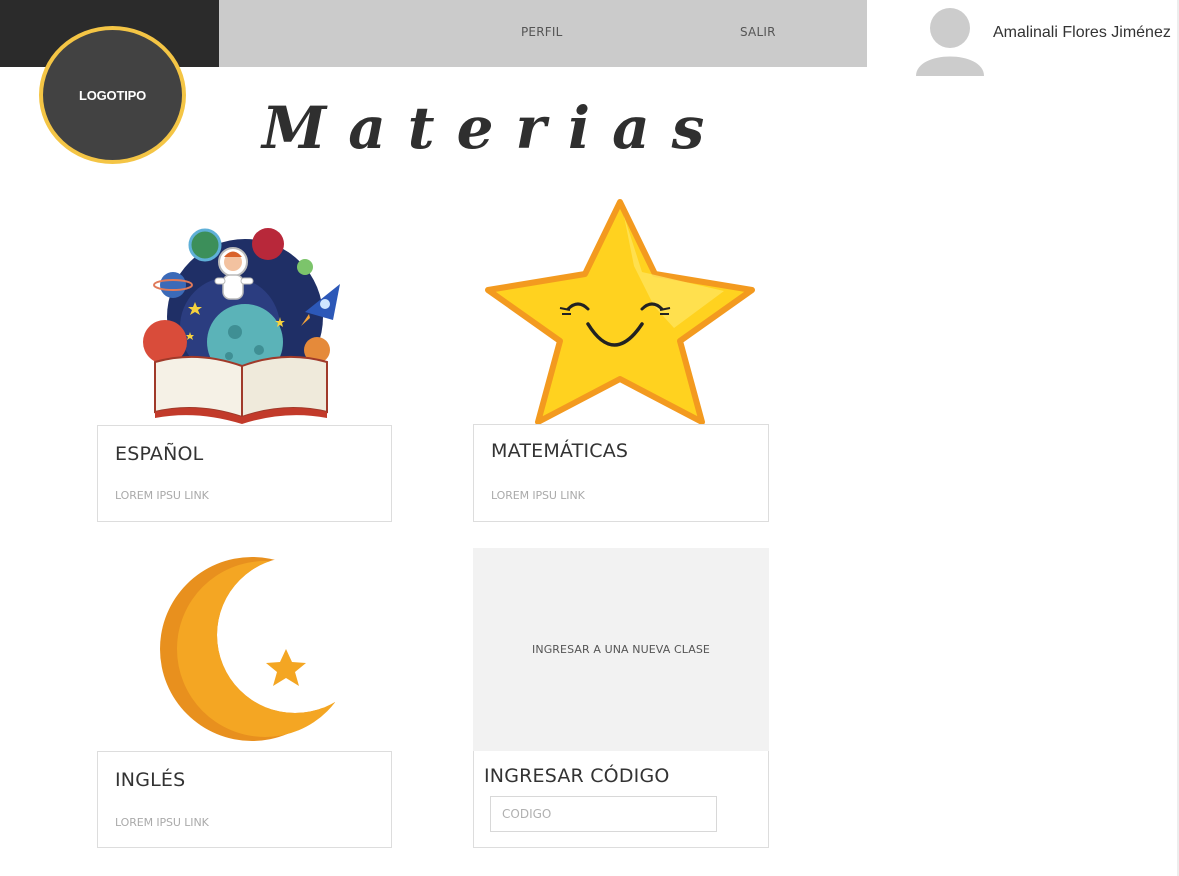 Image resolution: width=1179 pixels, height=876 pixels. I want to click on nav-profile-link: PERFIL, so click(541, 32).